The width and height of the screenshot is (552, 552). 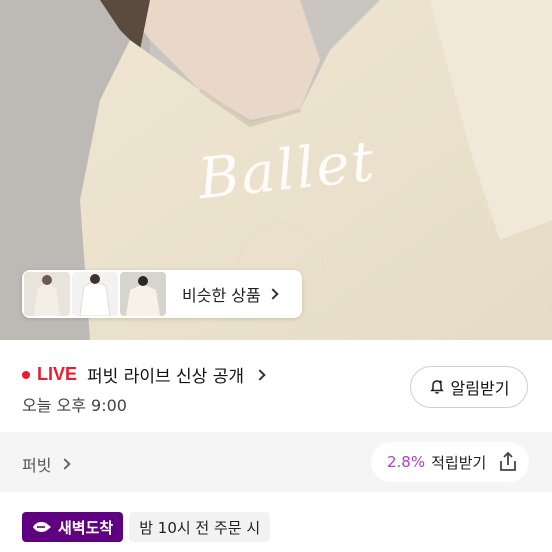 I want to click on live-broadcast-link: LIVE 퍼빗 라이브 신상 공개, so click(x=144, y=374).